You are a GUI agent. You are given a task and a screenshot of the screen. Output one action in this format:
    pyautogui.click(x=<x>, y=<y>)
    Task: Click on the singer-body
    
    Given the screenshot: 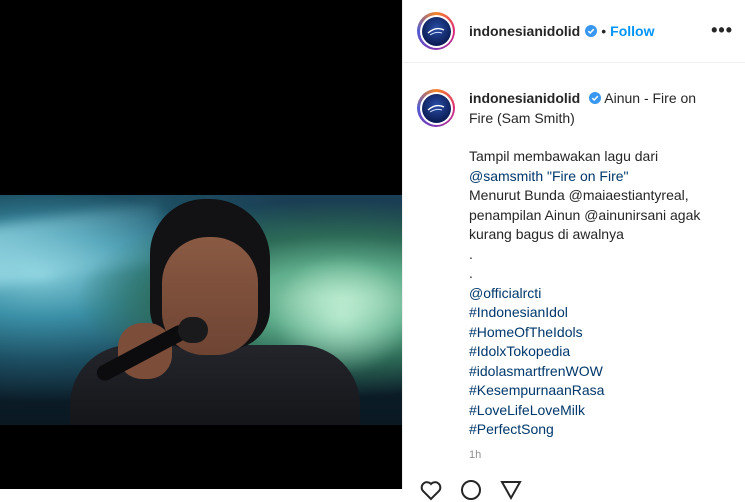 What is the action you would take?
    pyautogui.click(x=215, y=385)
    